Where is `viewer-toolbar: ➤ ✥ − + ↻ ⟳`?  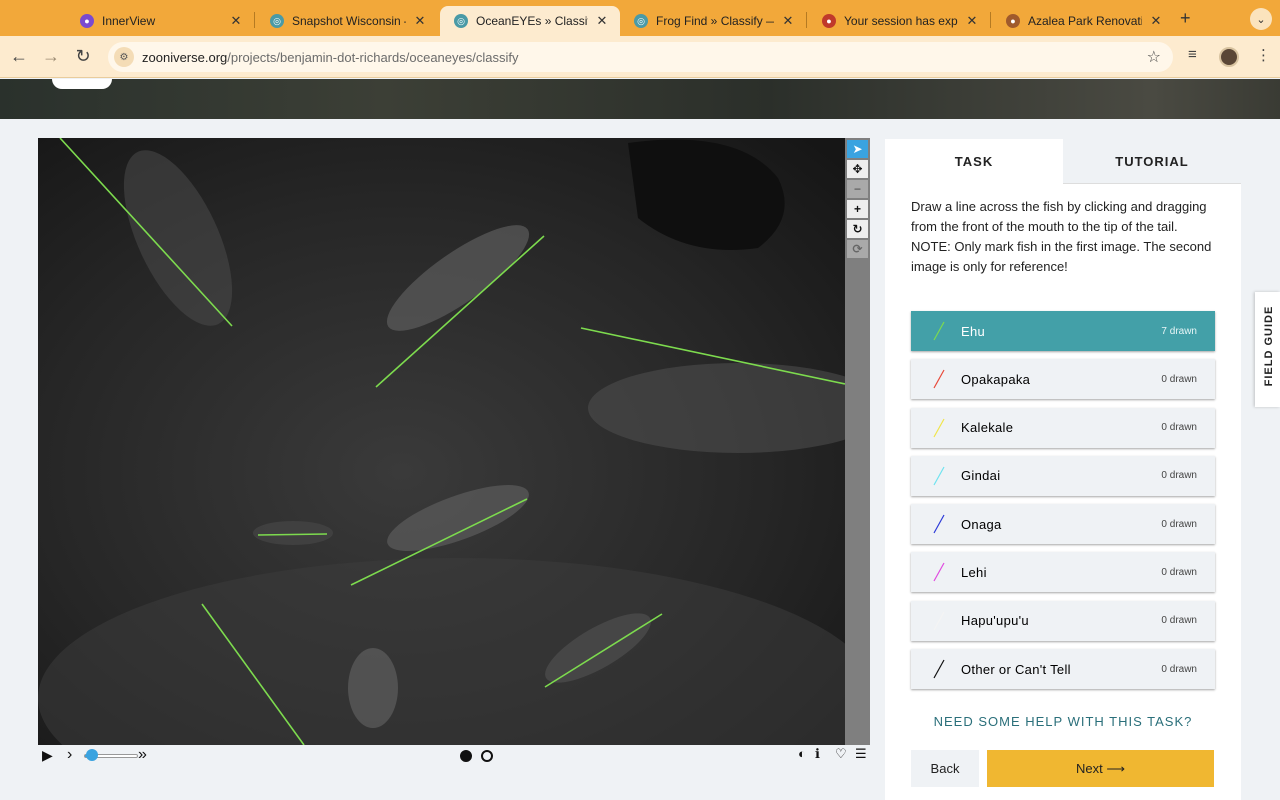
viewer-toolbar: ➤ ✥ − + ↻ ⟳ is located at coordinates (857, 441).